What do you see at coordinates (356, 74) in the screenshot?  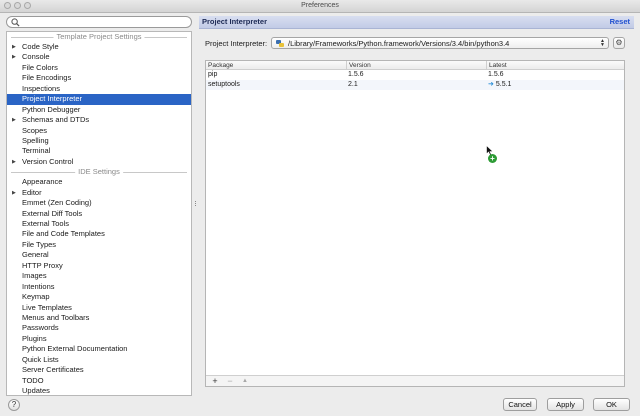 I see `package-version: 1.5.6` at bounding box center [356, 74].